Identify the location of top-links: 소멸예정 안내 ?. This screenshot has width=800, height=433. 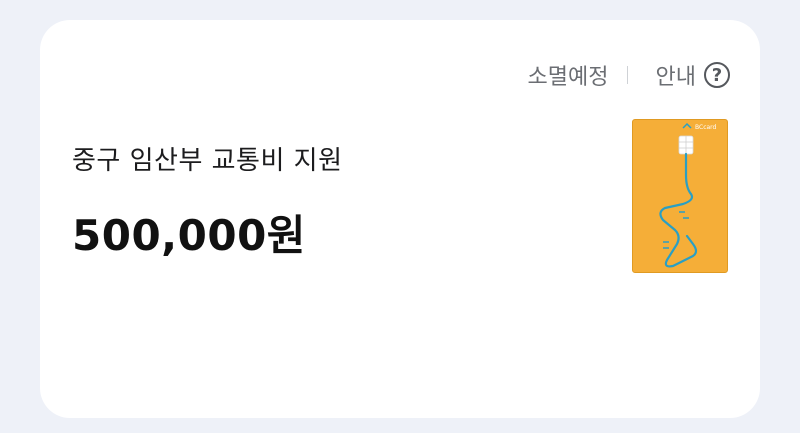
(629, 75).